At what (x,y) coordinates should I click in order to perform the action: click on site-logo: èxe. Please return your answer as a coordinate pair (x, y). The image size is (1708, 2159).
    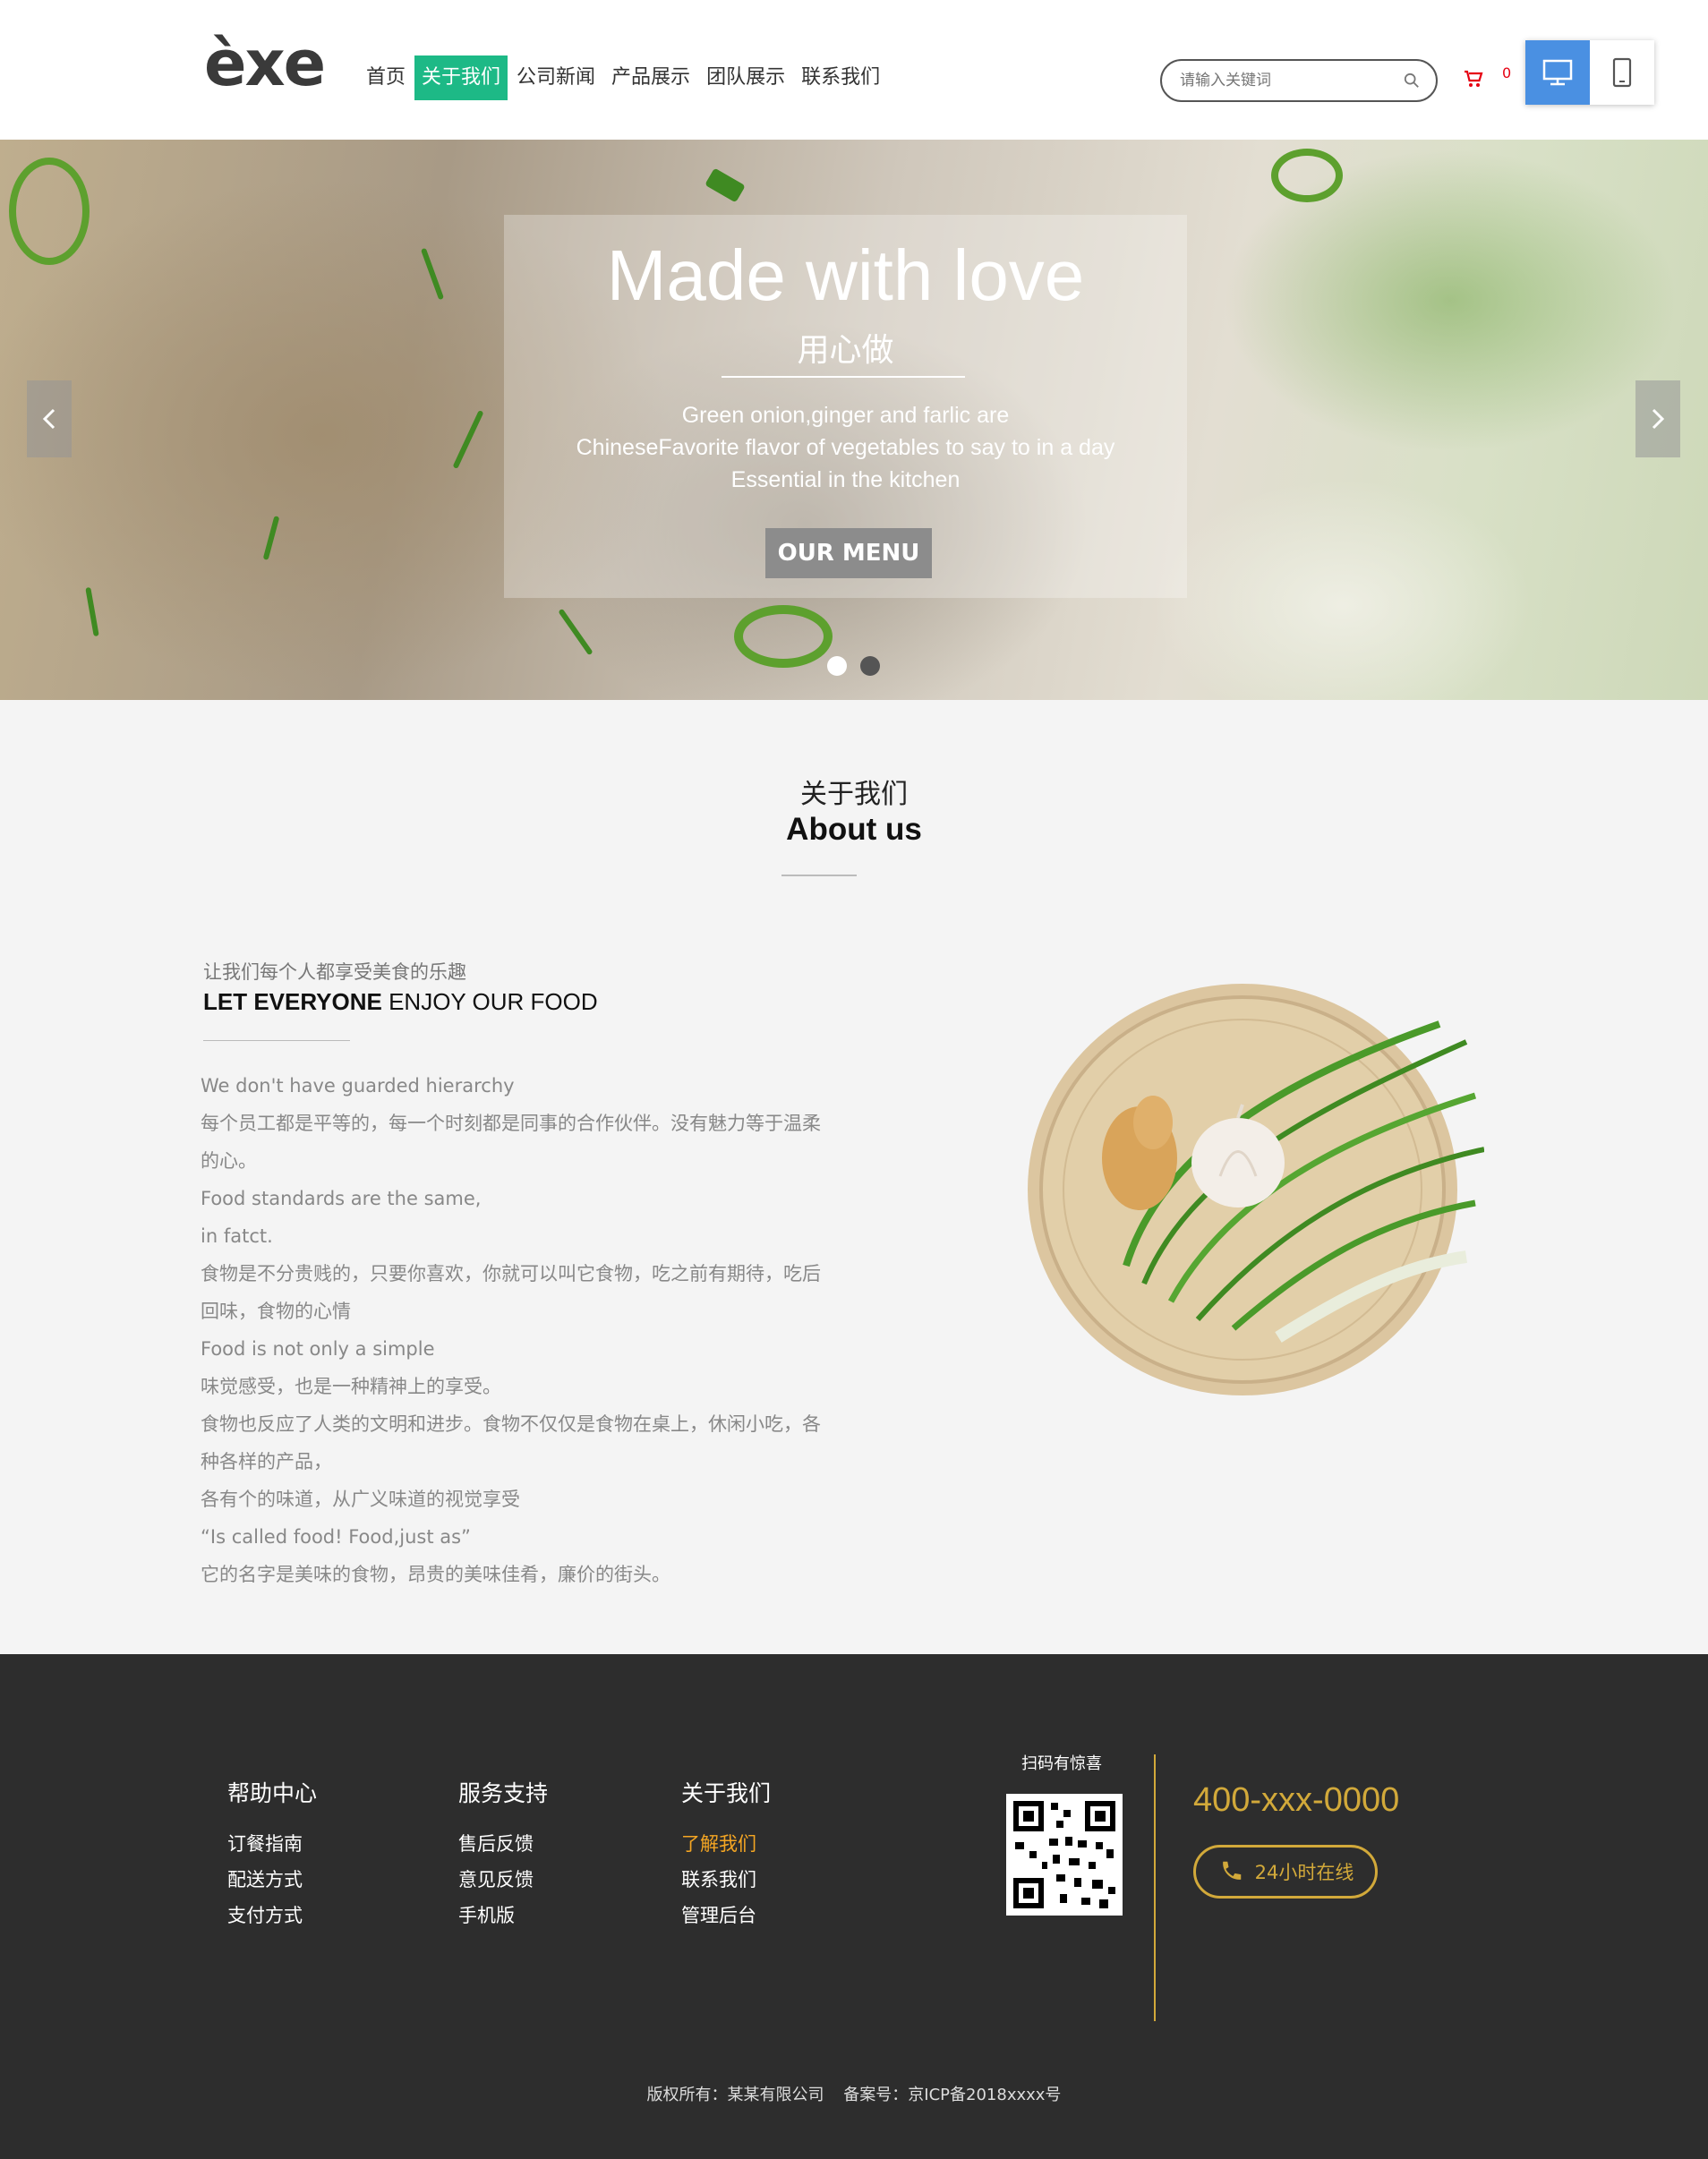
    Looking at the image, I should click on (265, 63).